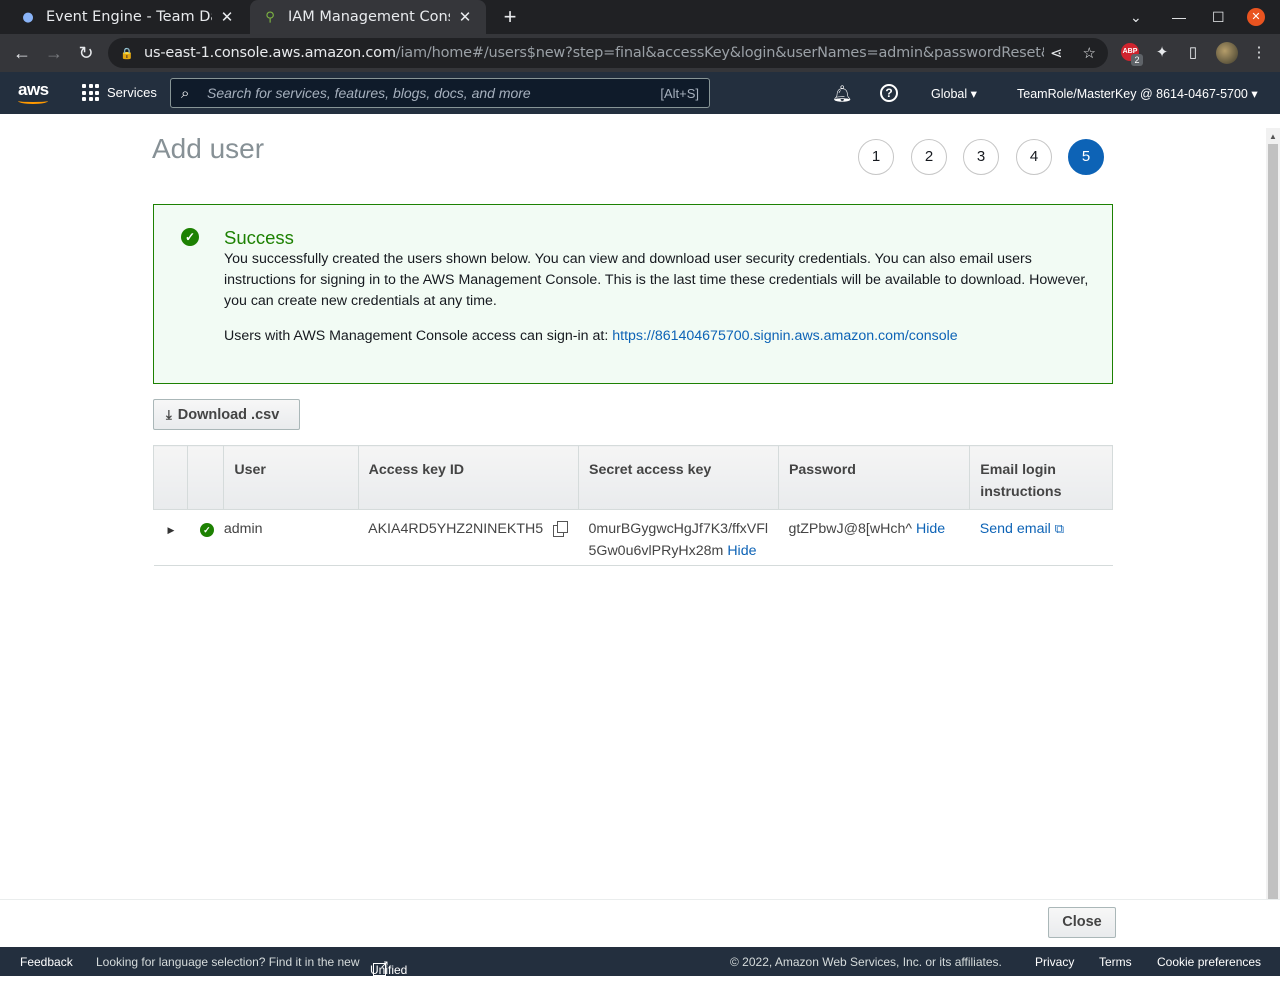  Describe the element at coordinates (1054, 962) in the screenshot. I see `privacy-link: Privacy` at that location.